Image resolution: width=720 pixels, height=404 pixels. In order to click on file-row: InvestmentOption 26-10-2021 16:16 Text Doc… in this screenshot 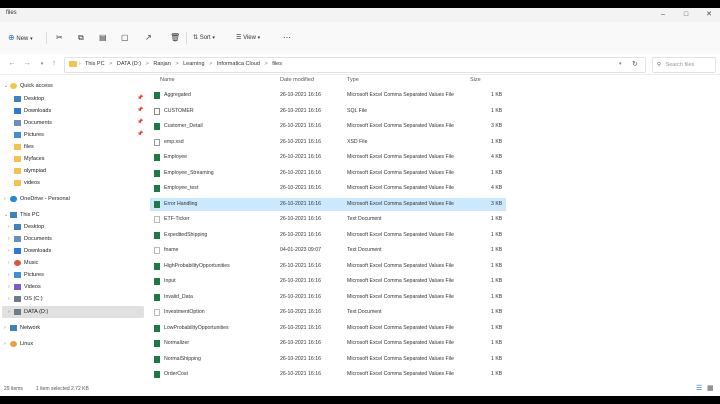, I will do `click(328, 312)`.